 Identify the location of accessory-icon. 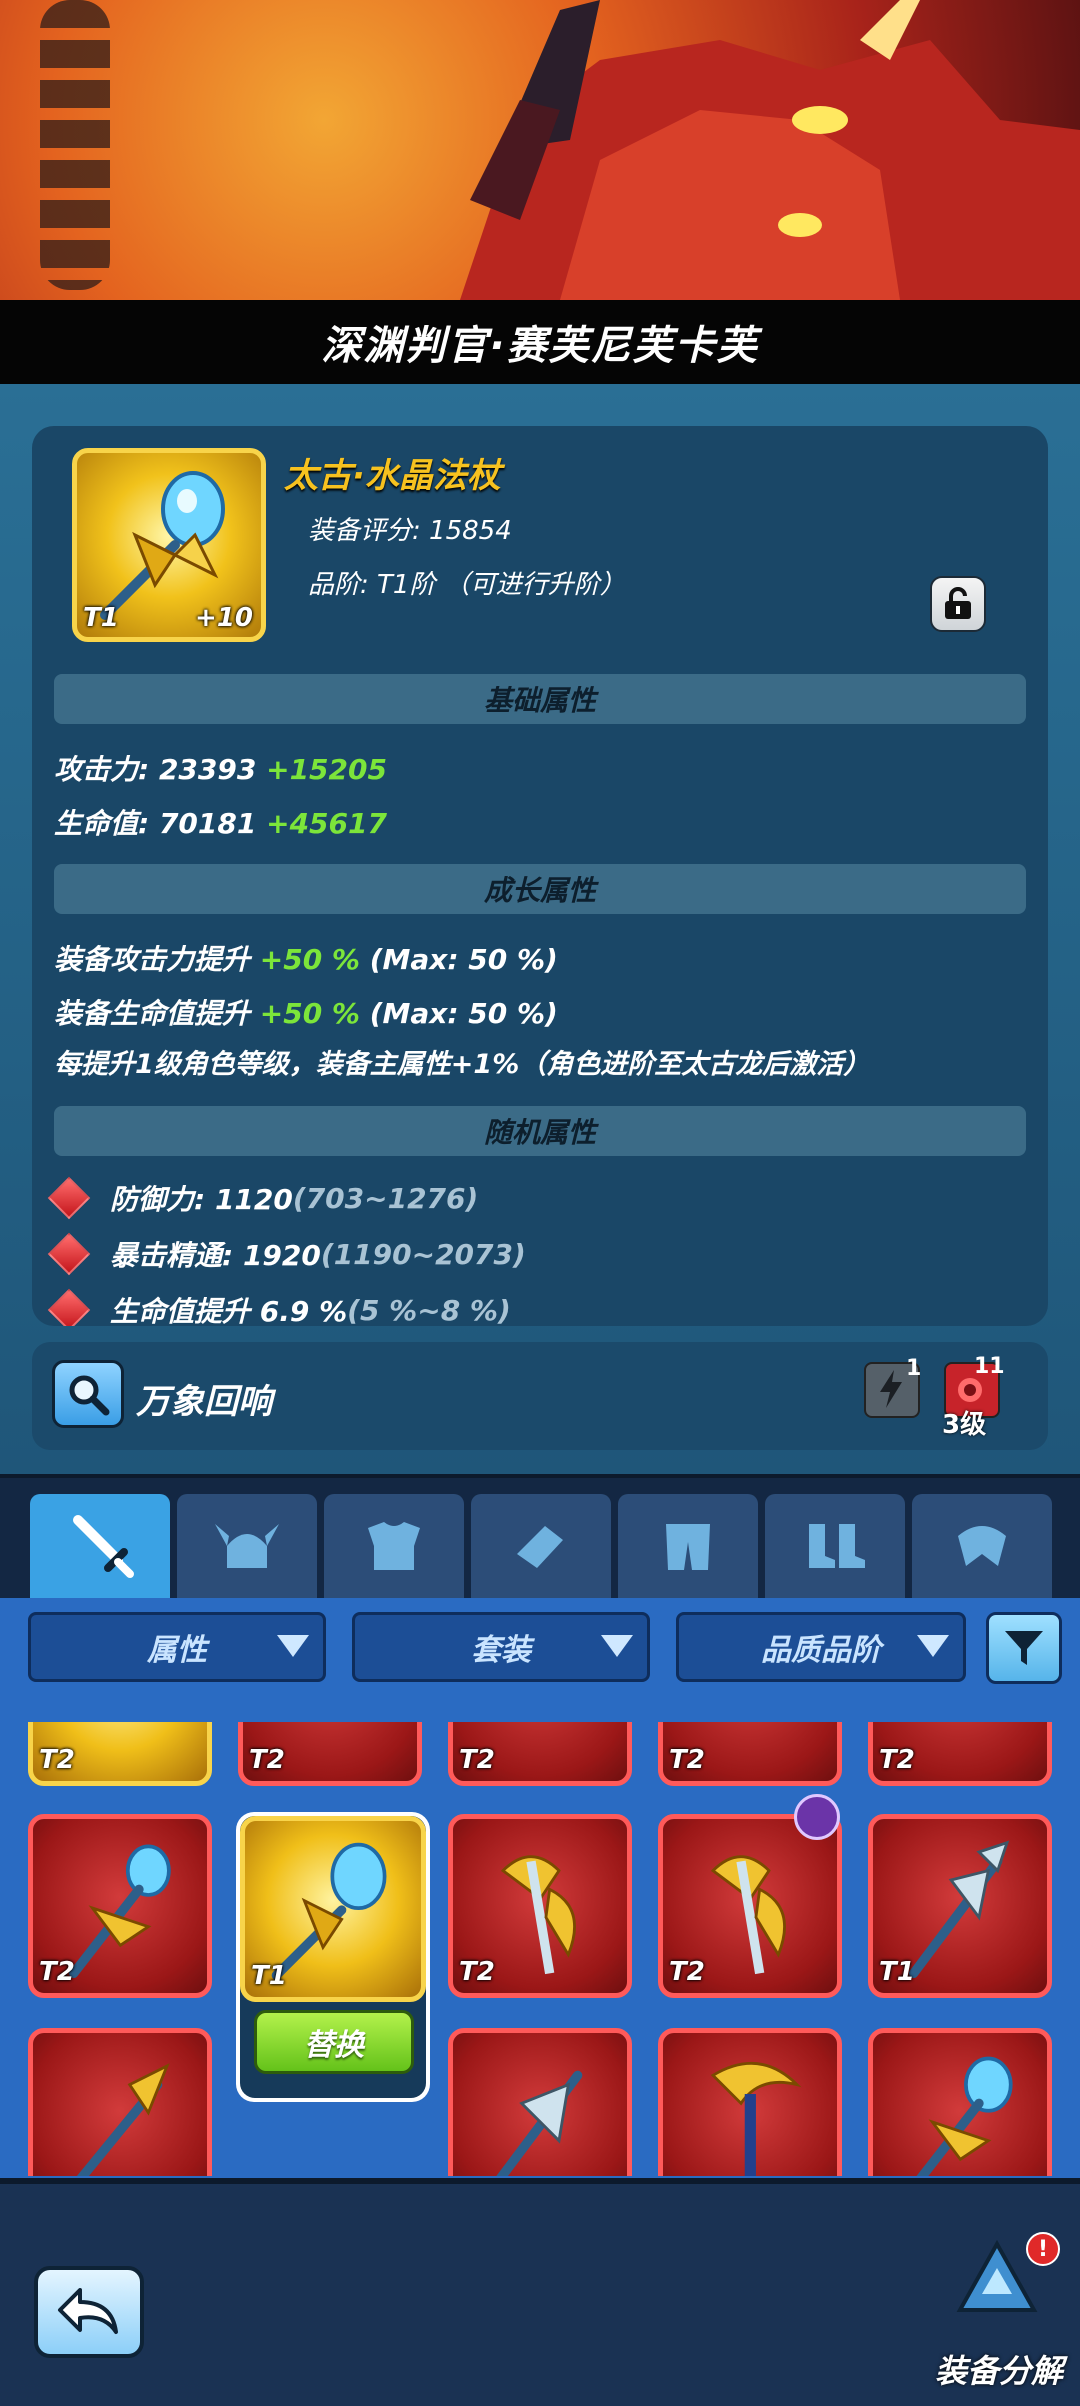
(982, 1546).